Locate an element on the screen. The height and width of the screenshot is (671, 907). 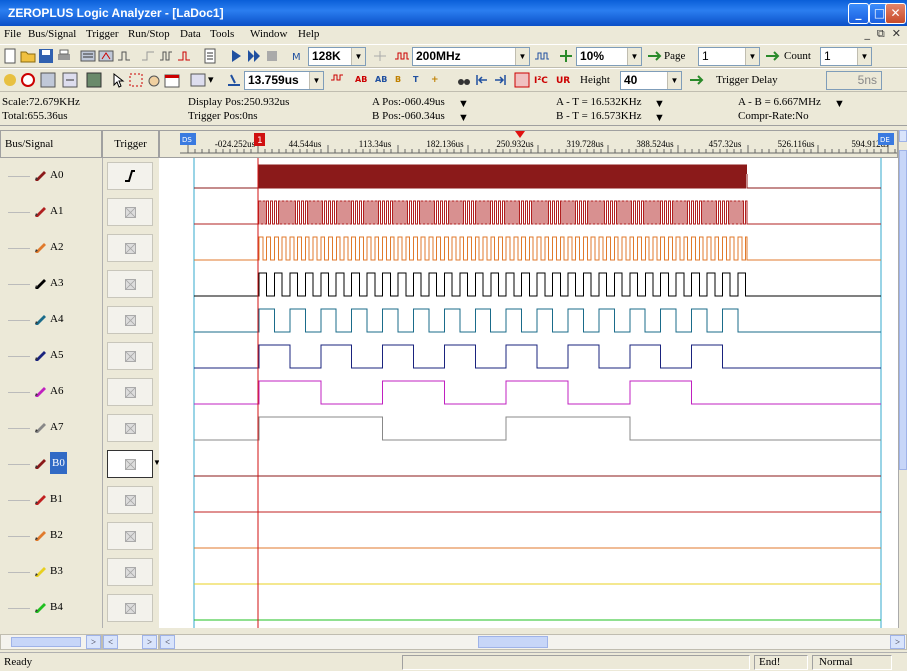
signal-name: A4 is located at coordinates (56, 319).